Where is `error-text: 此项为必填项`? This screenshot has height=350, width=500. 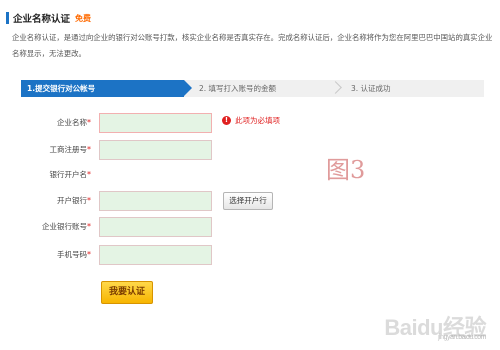
error-text: 此项为必填项 is located at coordinates (257, 120).